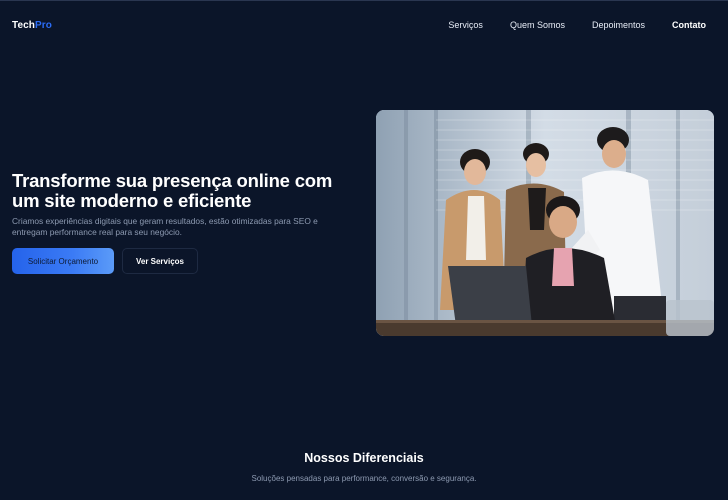 This screenshot has width=728, height=500. What do you see at coordinates (63, 261) in the screenshot?
I see `request-quote-button: Solicitar Orçamento` at bounding box center [63, 261].